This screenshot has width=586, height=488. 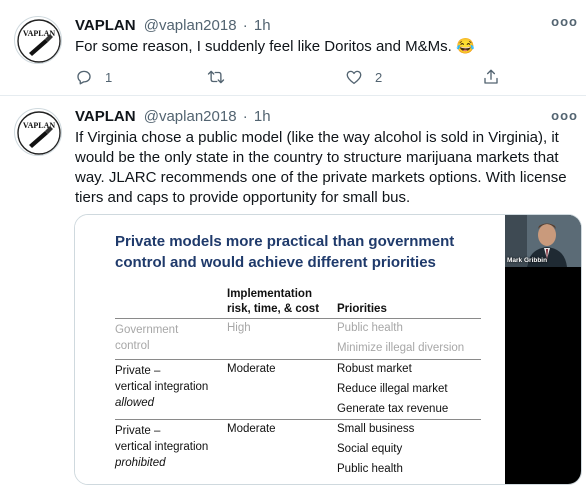 What do you see at coordinates (401, 348) in the screenshot?
I see `priority-item: Minimize illegal diversion` at bounding box center [401, 348].